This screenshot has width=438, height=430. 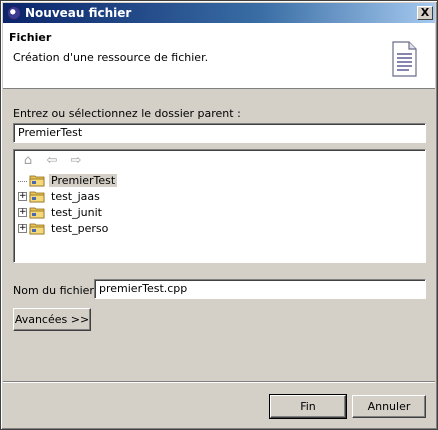 What do you see at coordinates (219, 13) in the screenshot?
I see `title-bar: Nouveau fichier X` at bounding box center [219, 13].